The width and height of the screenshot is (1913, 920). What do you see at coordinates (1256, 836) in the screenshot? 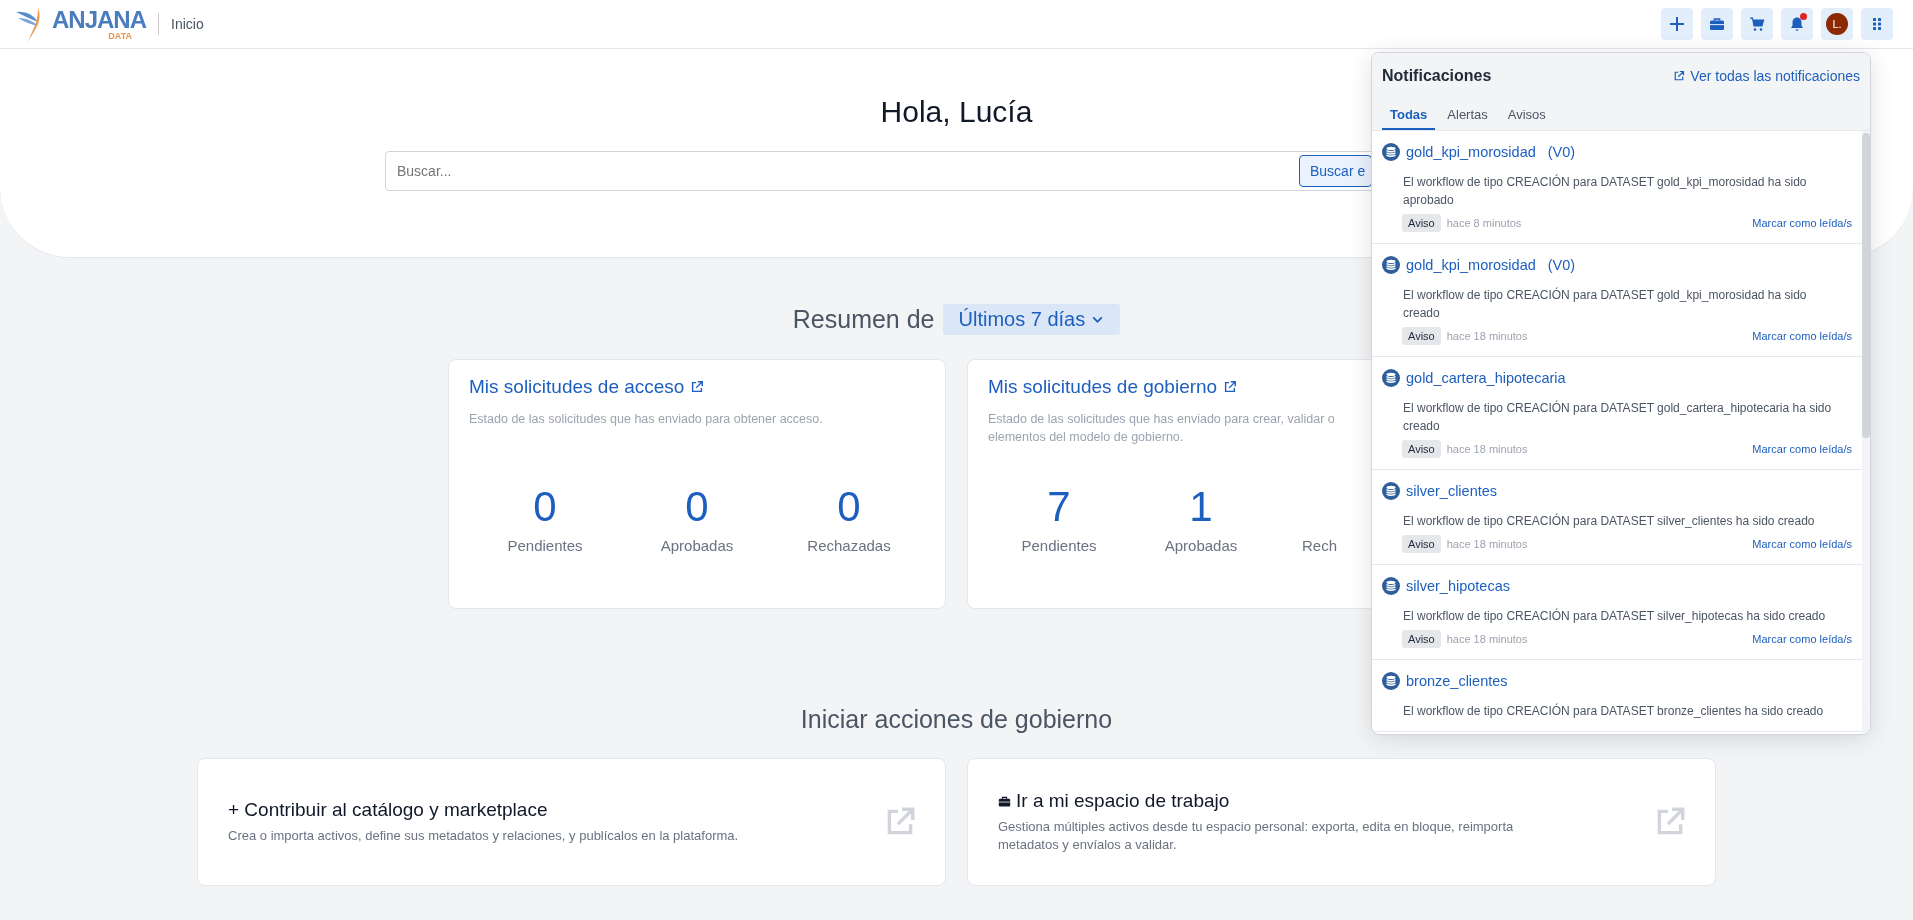
I see `action-description: Gestiona múltiples activos desde tu espacio personal: exporta, edita en bloque, reimporta metadatos y envíalos a validar.` at bounding box center [1256, 836].